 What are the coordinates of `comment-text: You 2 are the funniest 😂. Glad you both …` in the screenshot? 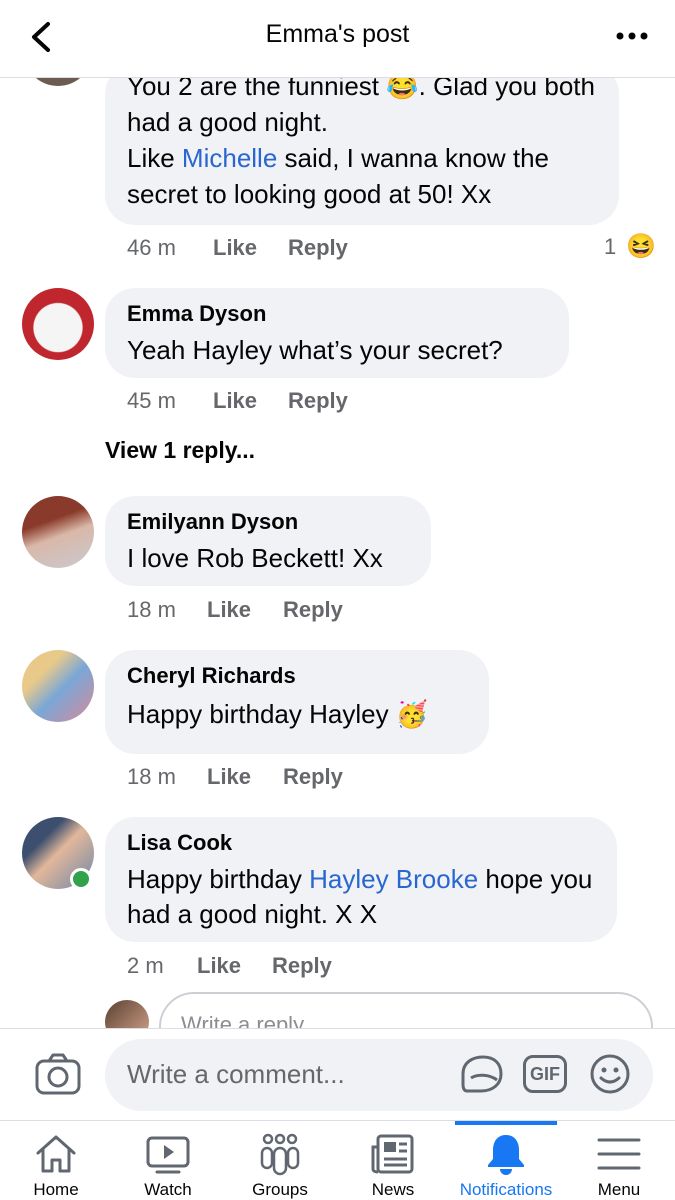 It's located at (361, 140).